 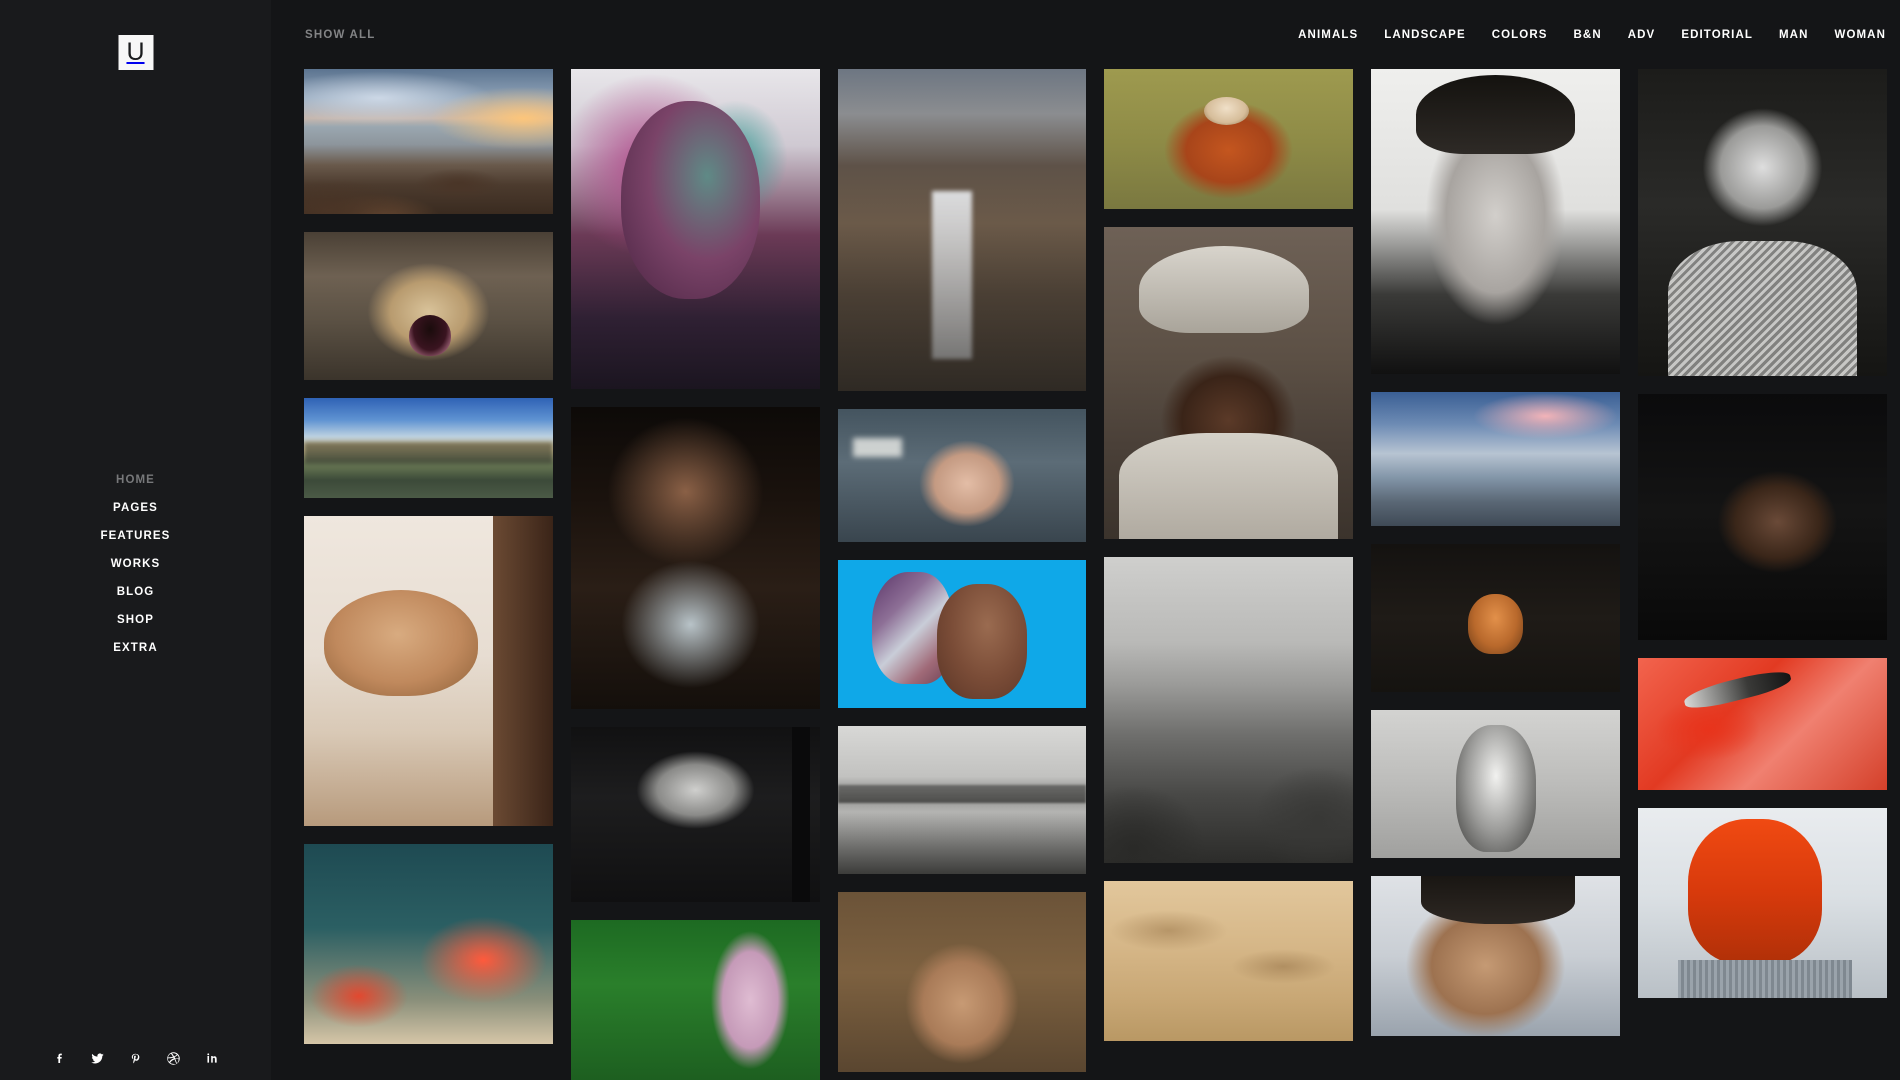 I want to click on filter-colors: COLORS, so click(x=1520, y=35).